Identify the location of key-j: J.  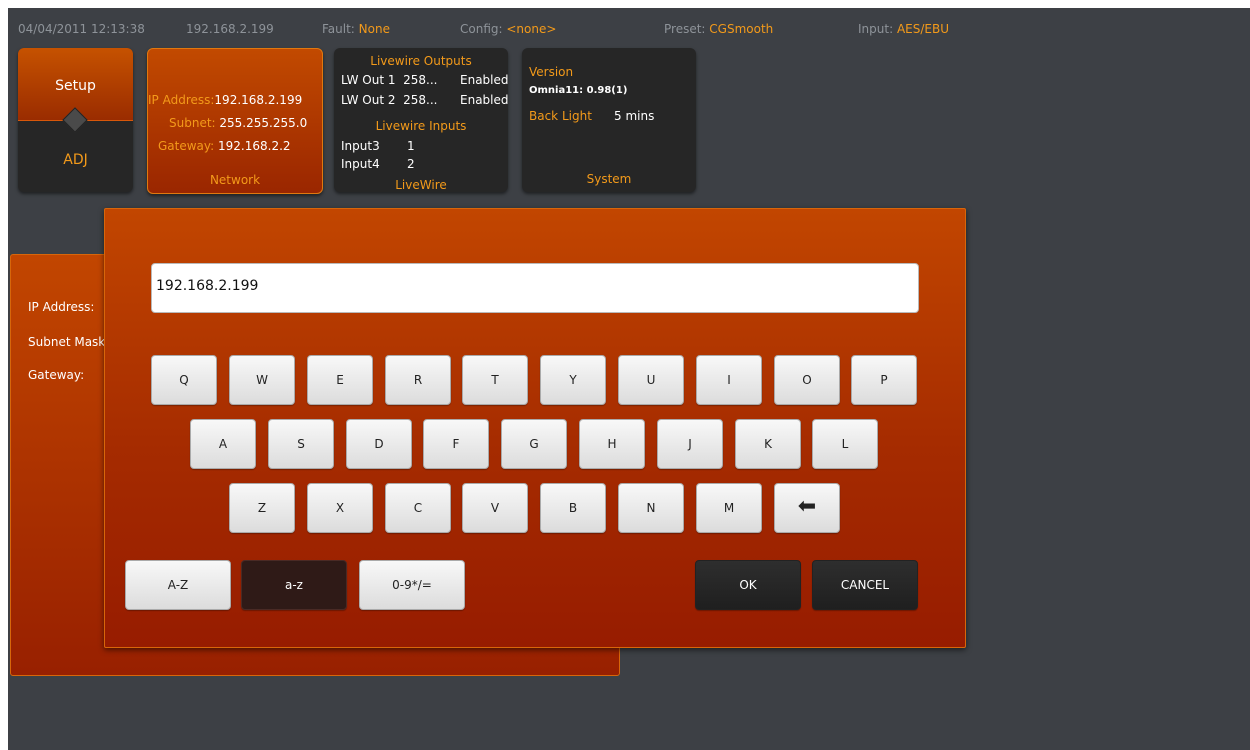
(690, 444).